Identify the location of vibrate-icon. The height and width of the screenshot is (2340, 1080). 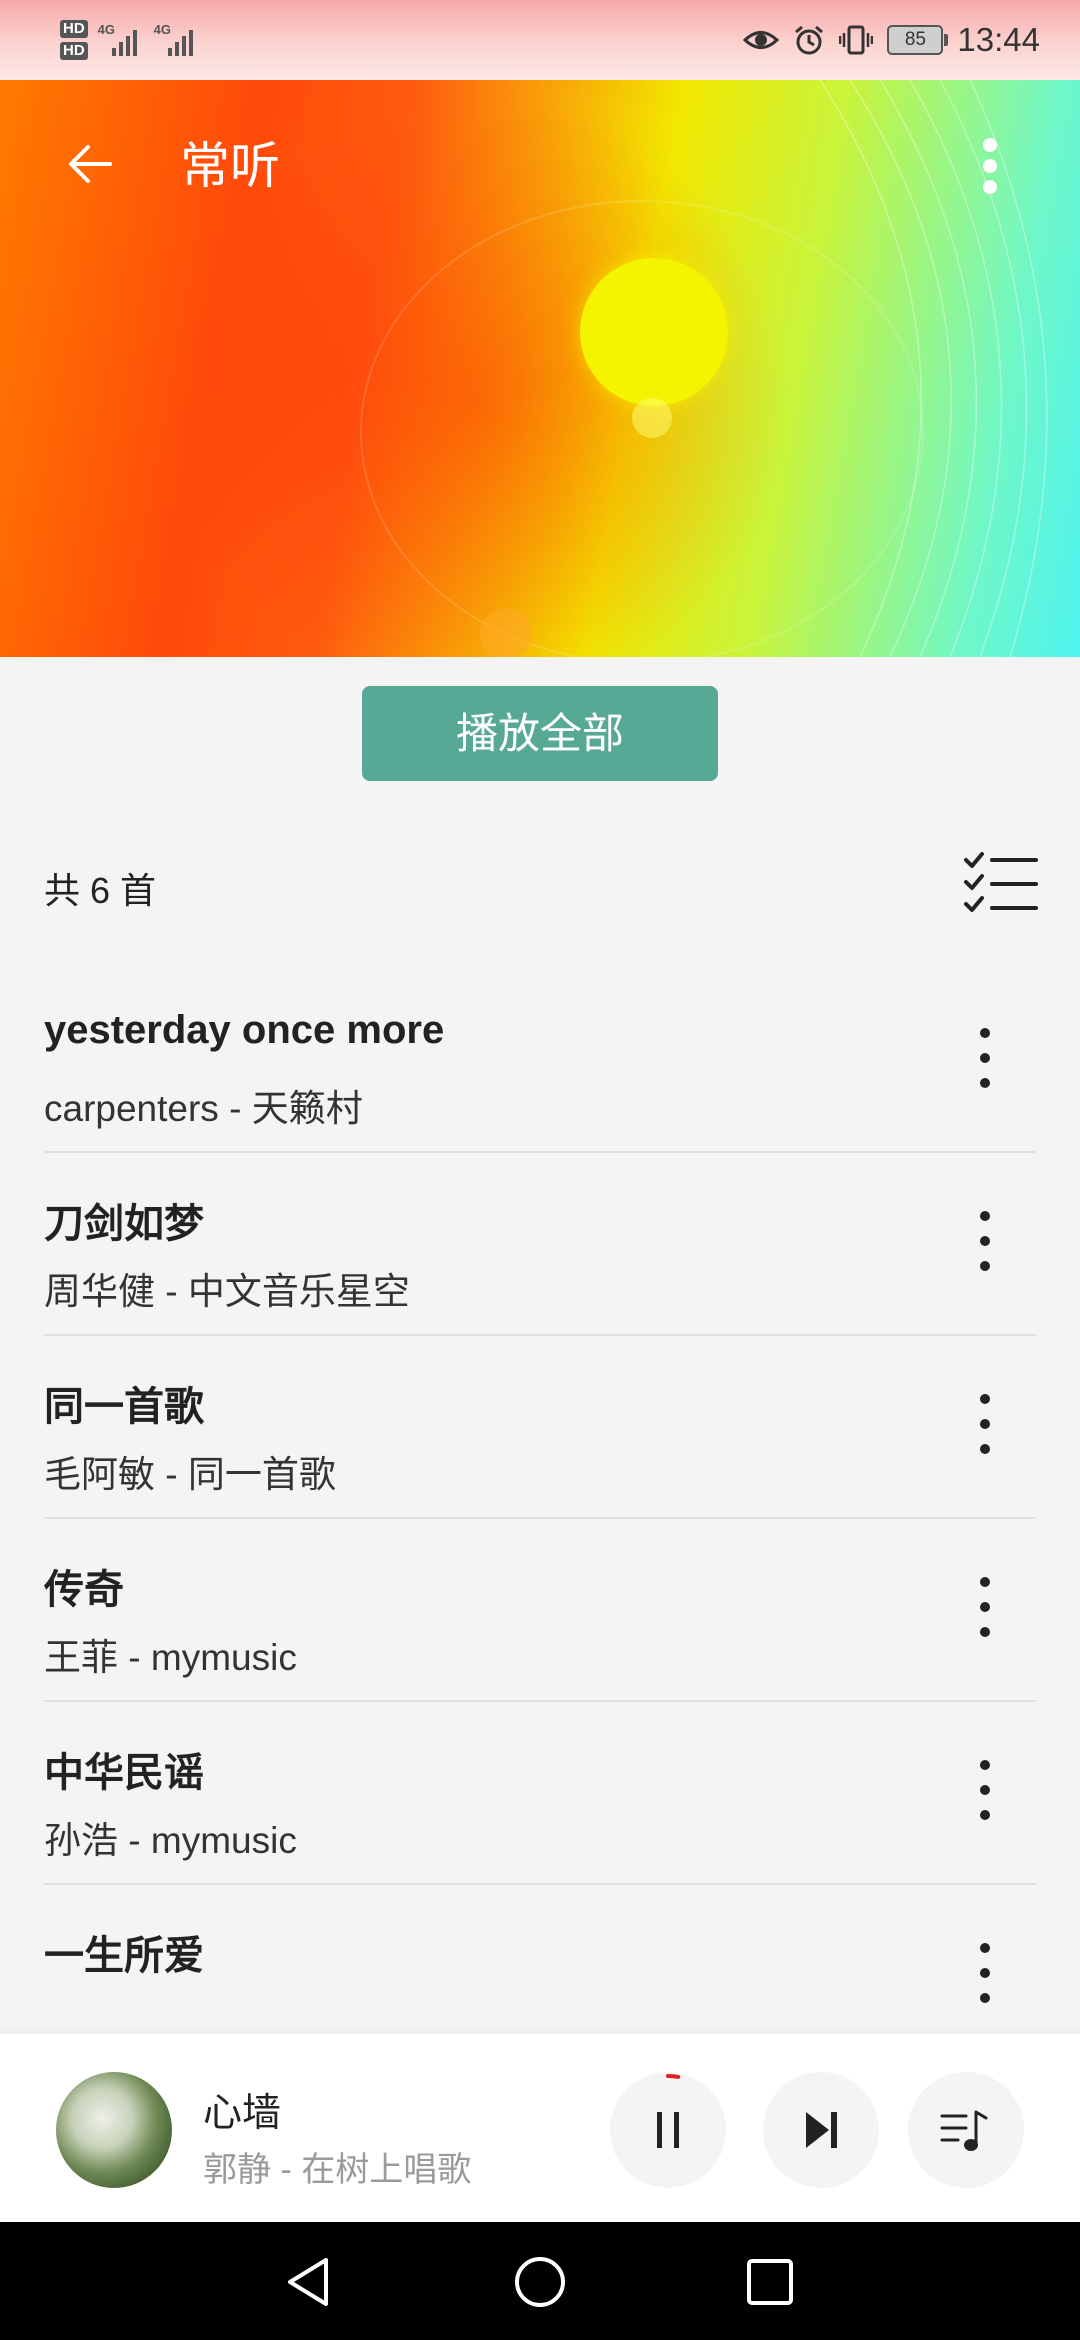
(856, 40).